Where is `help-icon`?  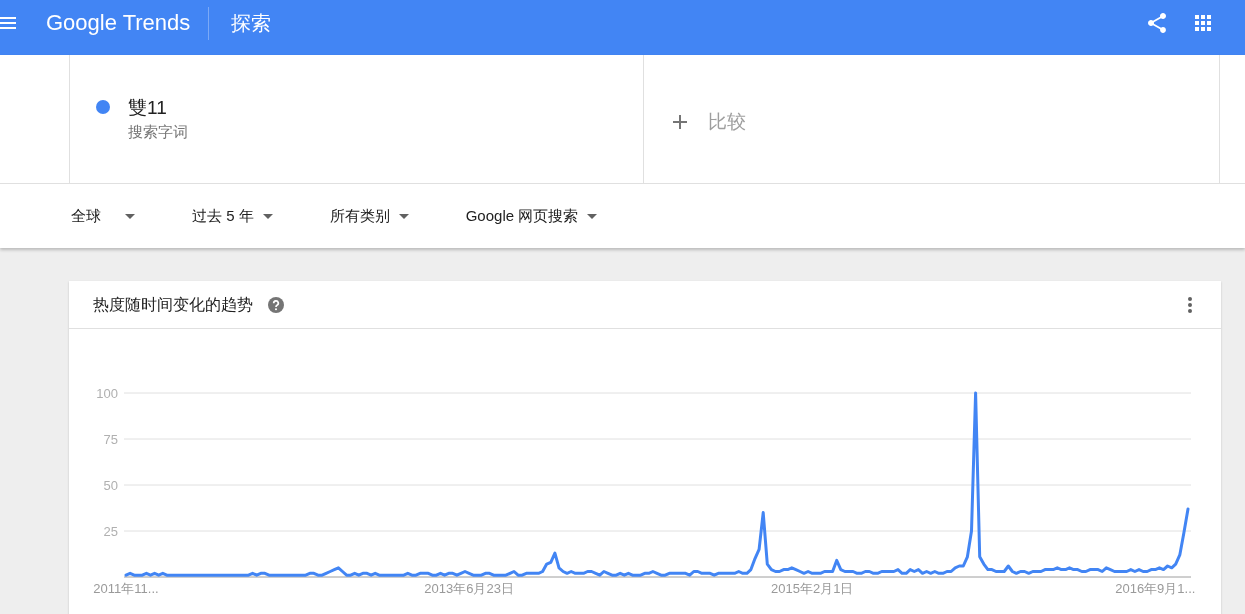
help-icon is located at coordinates (276, 304).